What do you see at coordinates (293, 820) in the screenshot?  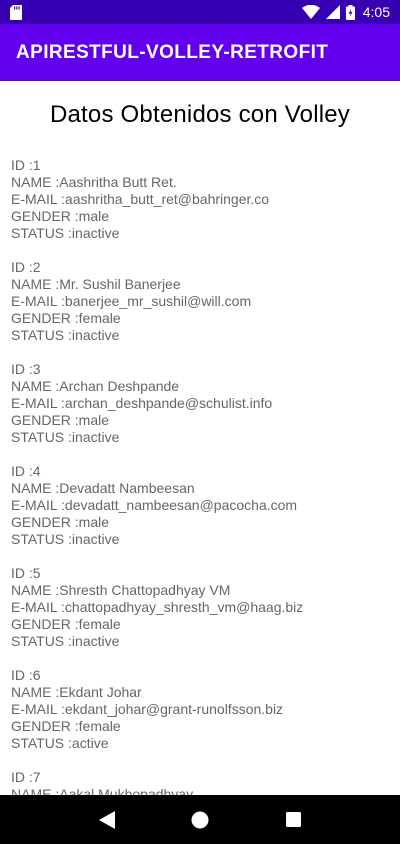 I see `recents-icon` at bounding box center [293, 820].